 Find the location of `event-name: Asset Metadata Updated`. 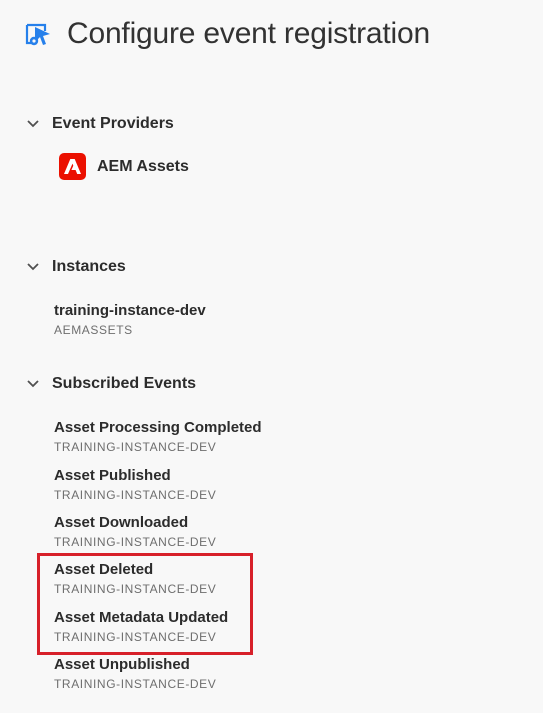

event-name: Asset Metadata Updated is located at coordinates (141, 617).